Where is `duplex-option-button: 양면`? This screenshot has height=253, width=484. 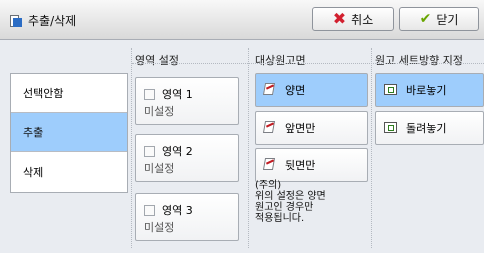 duplex-option-button: 양면 is located at coordinates (311, 90).